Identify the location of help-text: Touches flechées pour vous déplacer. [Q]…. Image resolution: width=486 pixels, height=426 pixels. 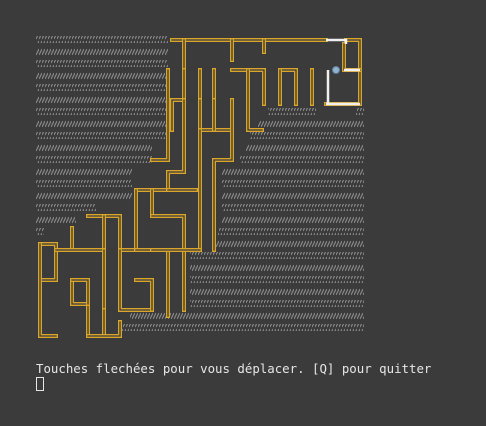
(234, 368).